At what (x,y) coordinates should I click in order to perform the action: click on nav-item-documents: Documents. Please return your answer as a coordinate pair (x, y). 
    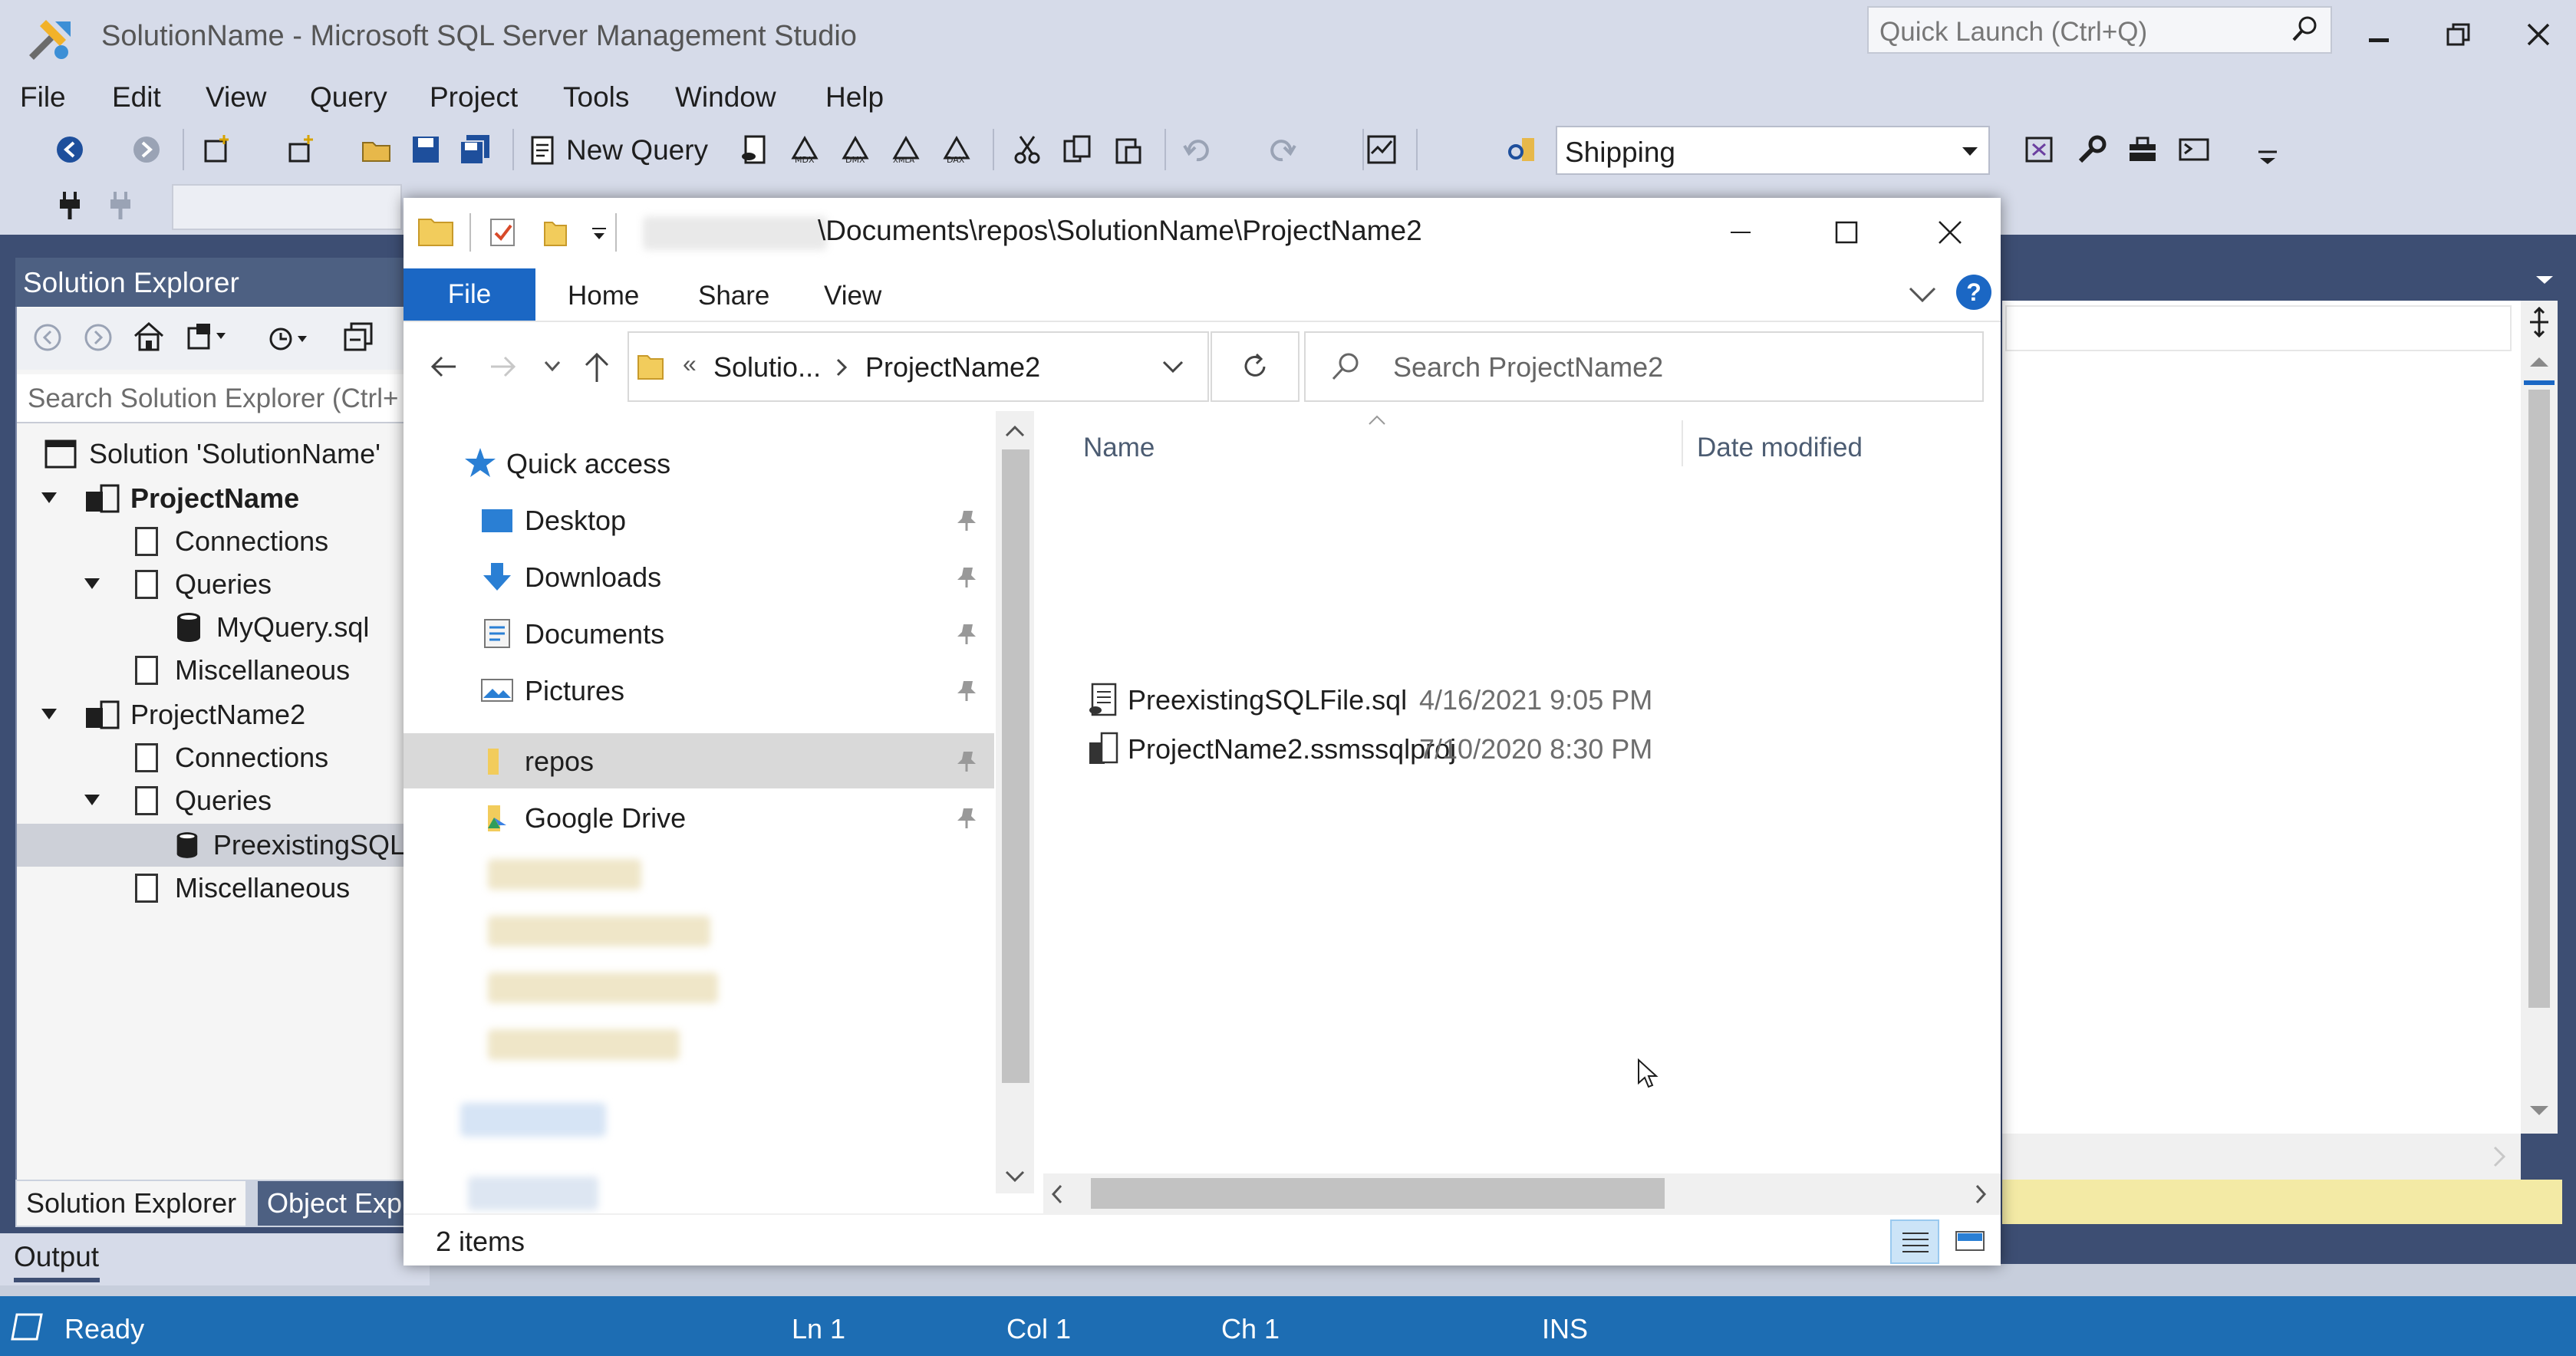
    Looking at the image, I should click on (699, 633).